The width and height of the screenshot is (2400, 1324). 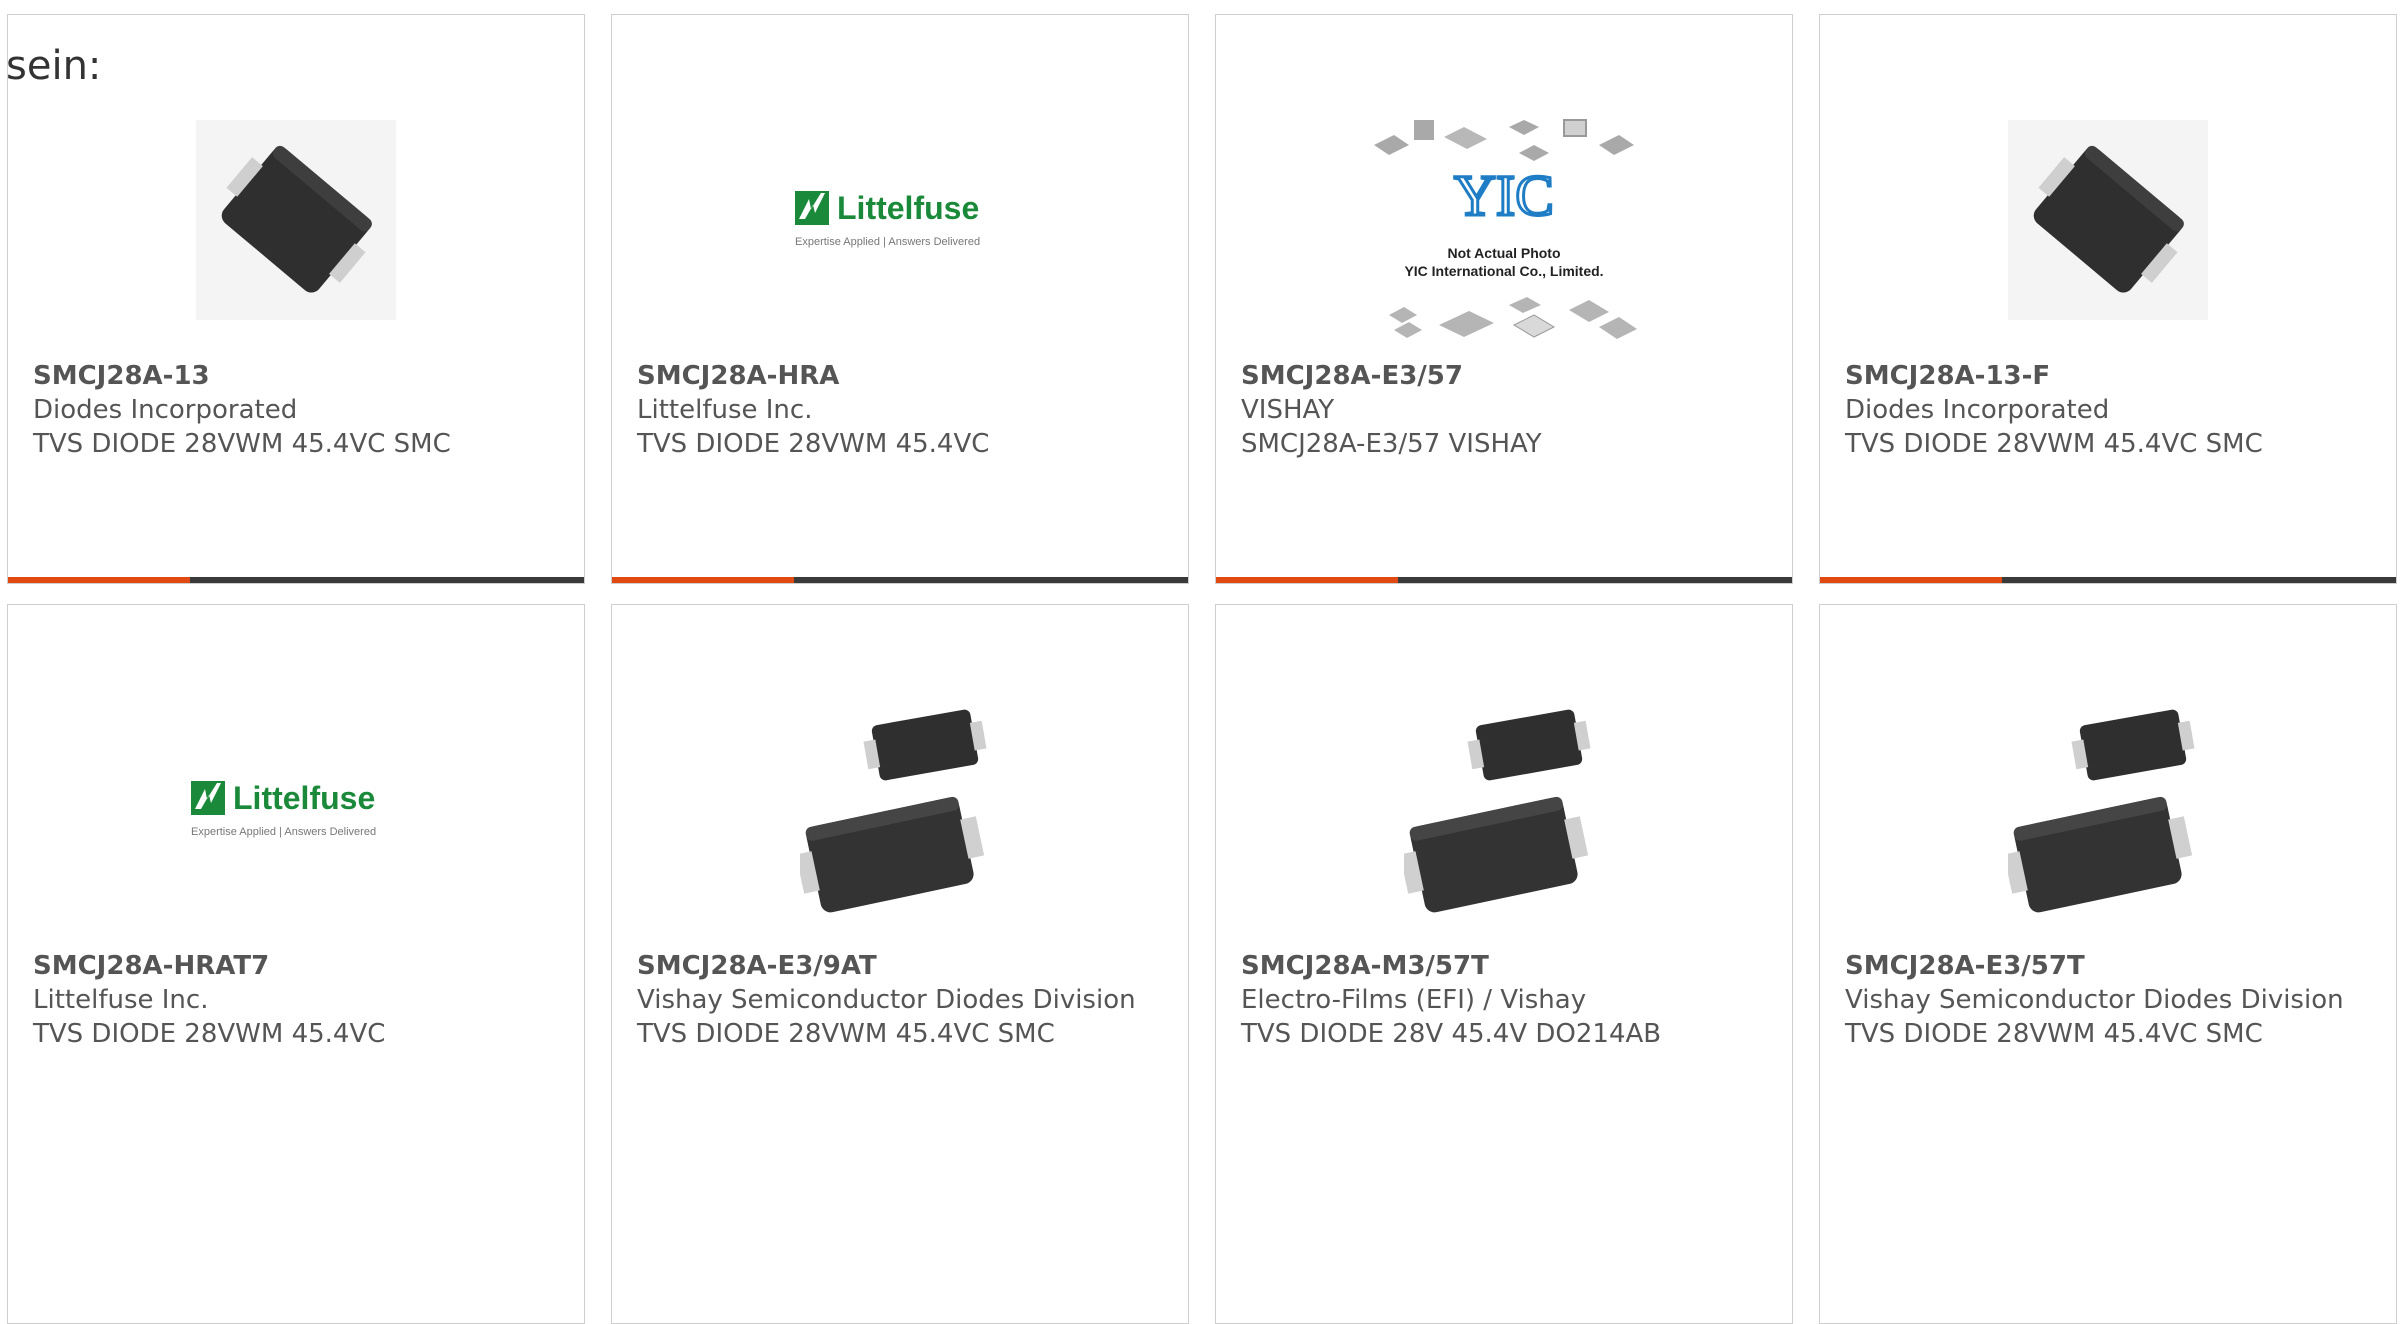 I want to click on part-number: SMCJ28A-HRAT7, so click(x=298, y=966).